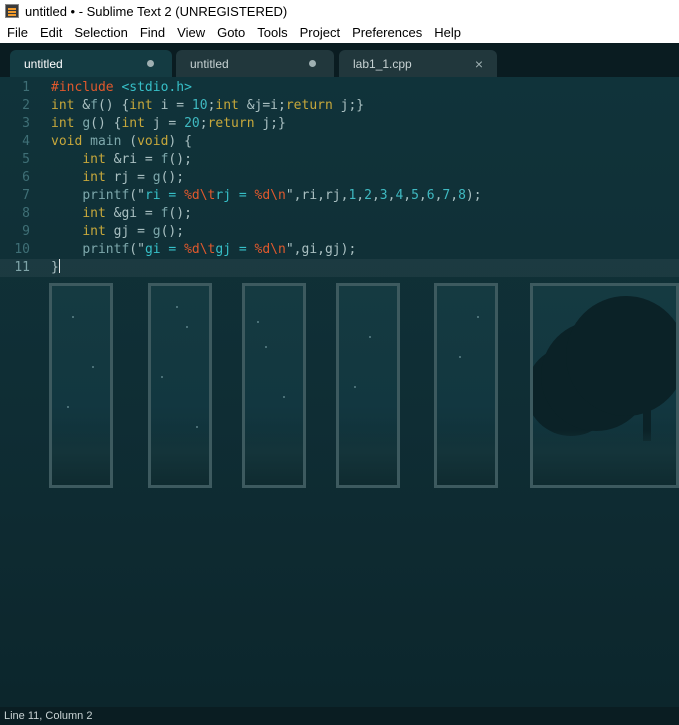  What do you see at coordinates (418, 63) in the screenshot?
I see `tab-lab1-1-cpp: lab1_1.cpp ×` at bounding box center [418, 63].